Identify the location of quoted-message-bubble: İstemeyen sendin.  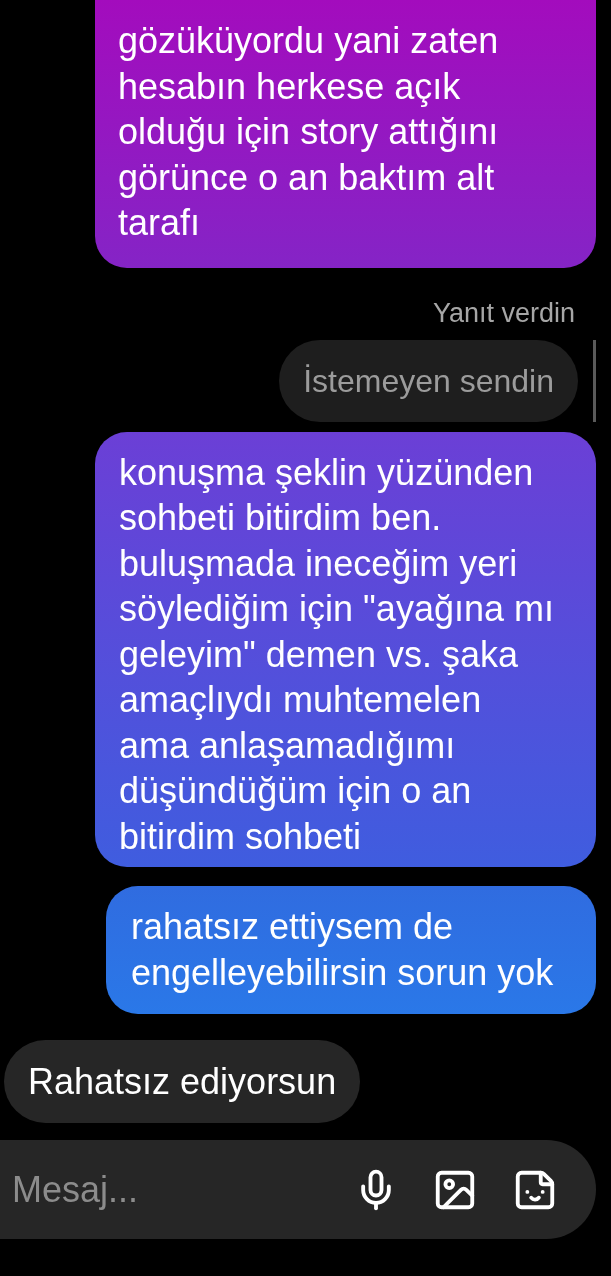
(428, 380).